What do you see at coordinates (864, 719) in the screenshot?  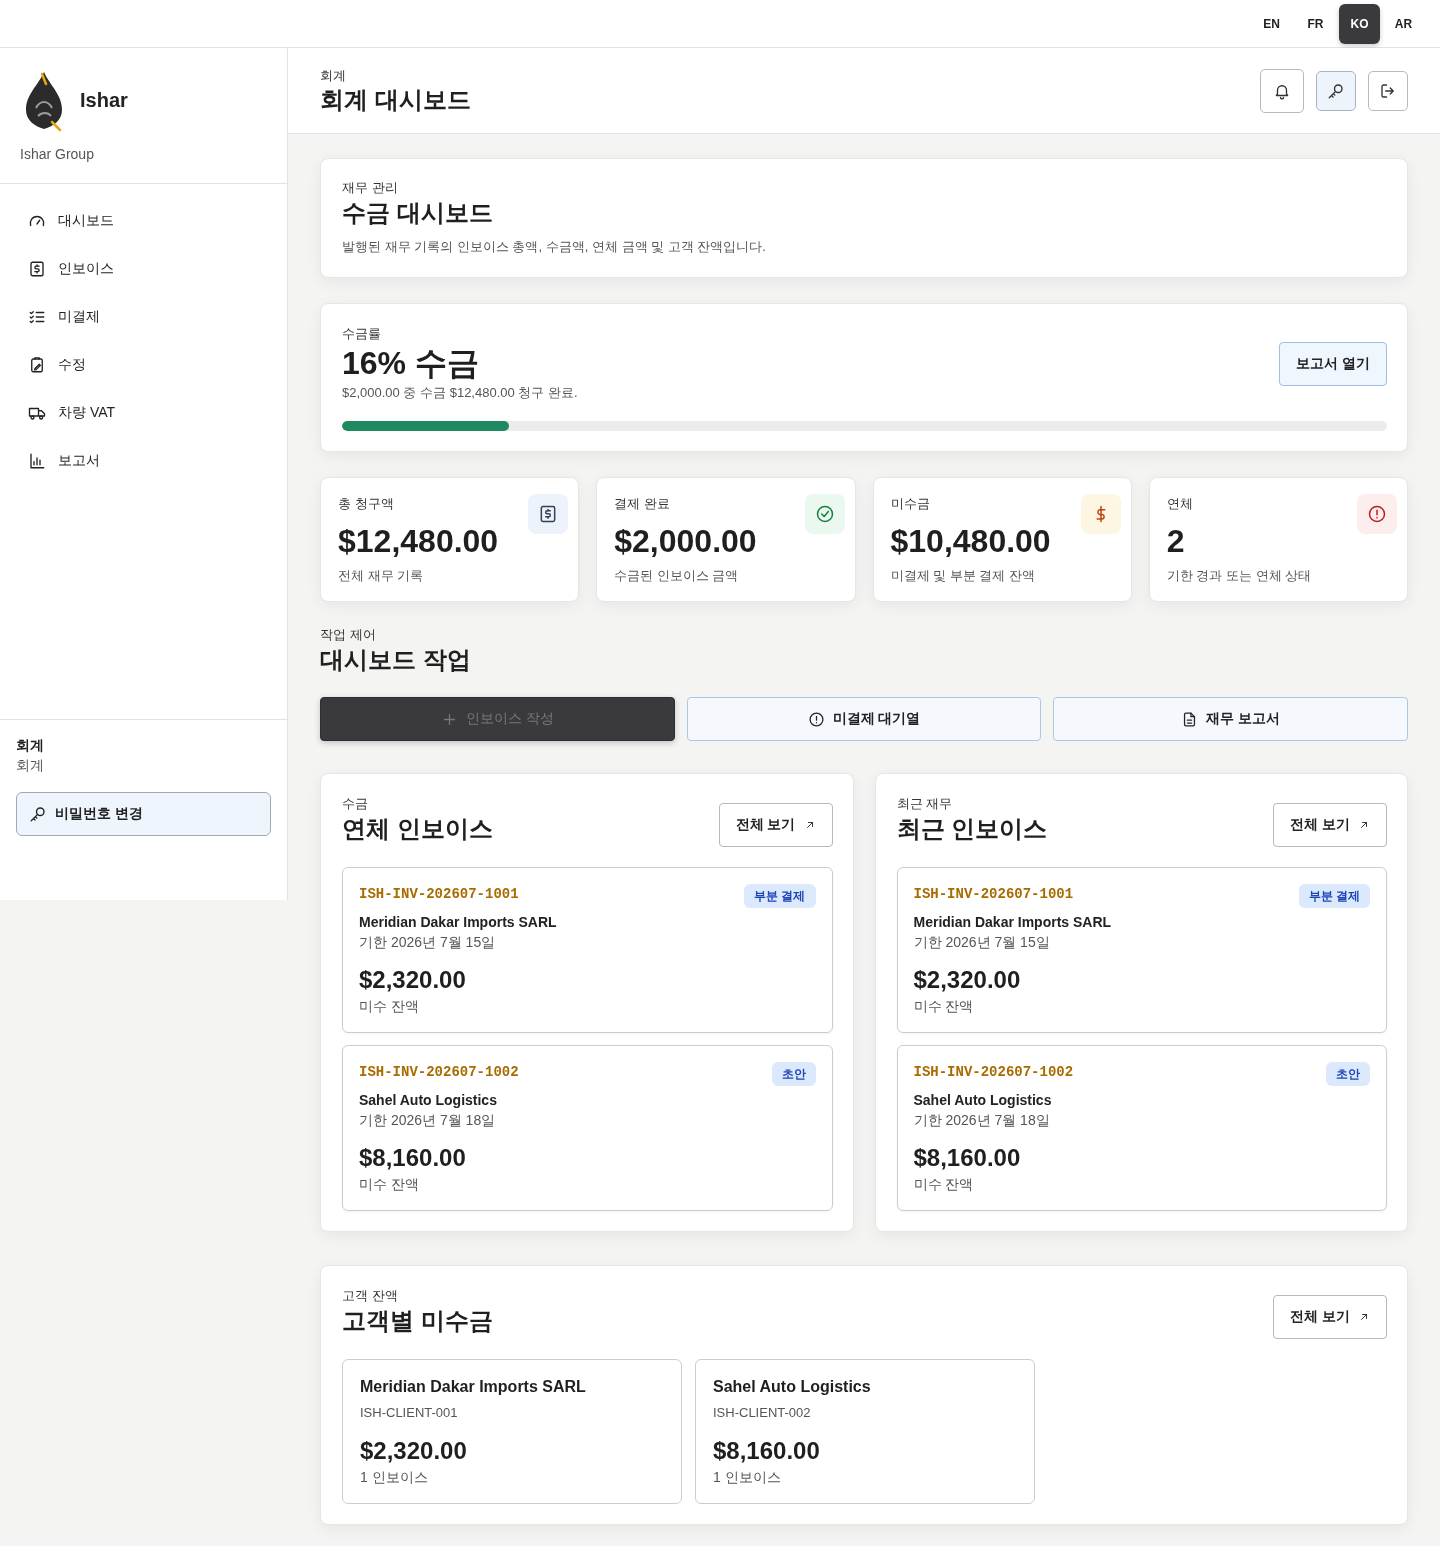 I see `action-button: 미결제 대기열` at bounding box center [864, 719].